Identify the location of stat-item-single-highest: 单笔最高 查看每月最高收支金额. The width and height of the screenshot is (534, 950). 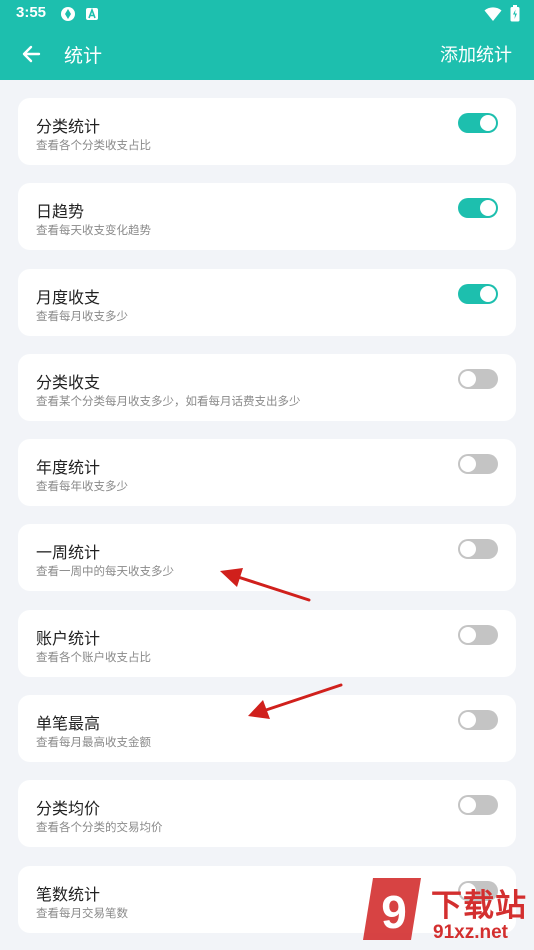
(267, 729).